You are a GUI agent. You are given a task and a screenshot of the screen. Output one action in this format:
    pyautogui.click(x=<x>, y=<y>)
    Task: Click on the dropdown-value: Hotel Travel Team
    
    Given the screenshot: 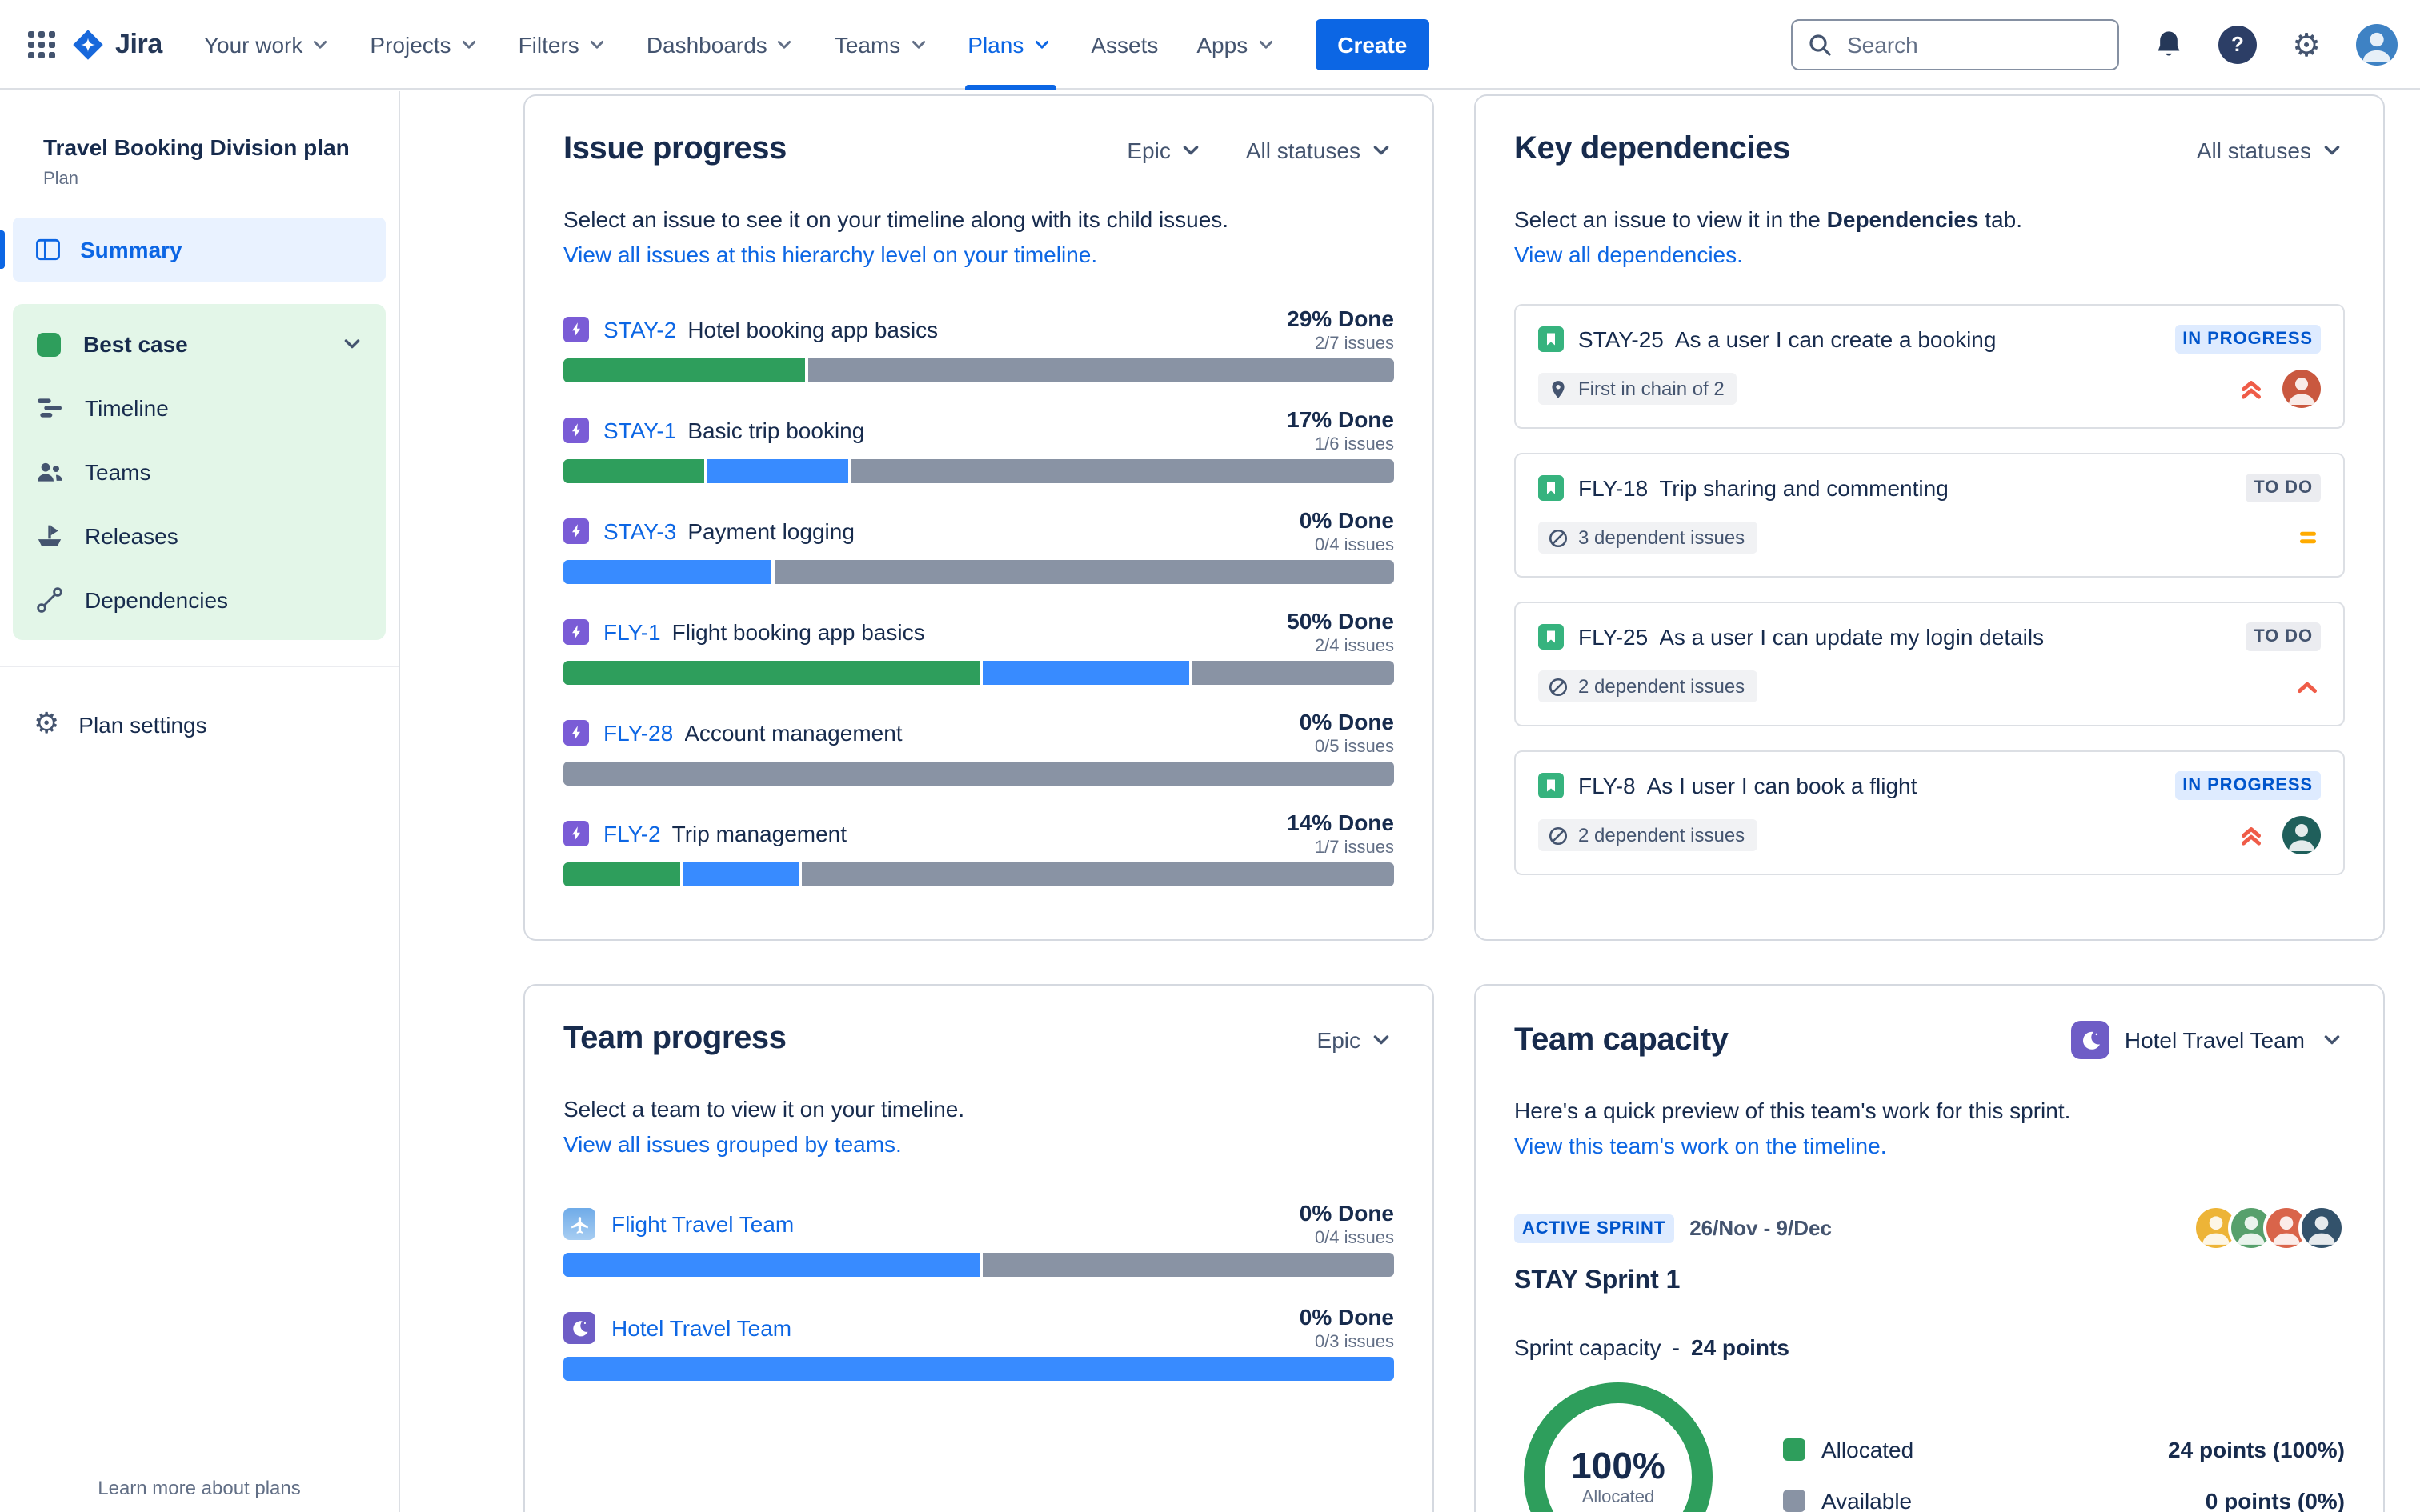 What is the action you would take?
    pyautogui.click(x=2214, y=1040)
    